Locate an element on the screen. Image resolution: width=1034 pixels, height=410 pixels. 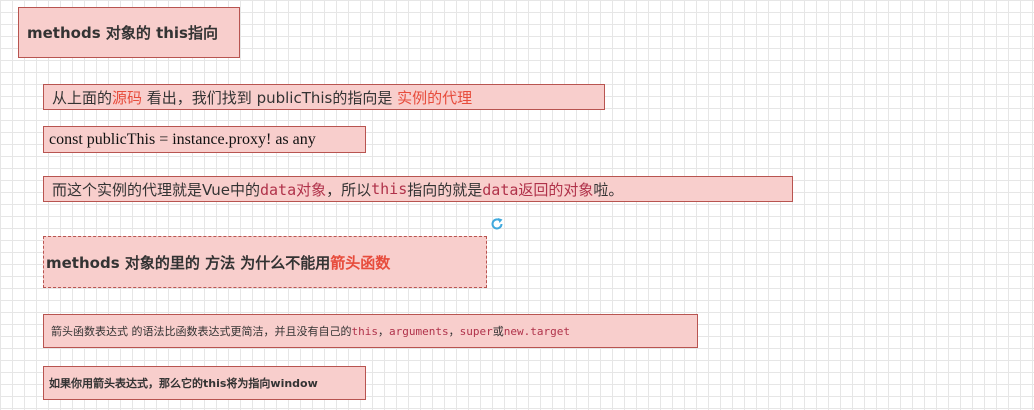
source-note-text-2: 看出，我们找到 publicThis的指向是 is located at coordinates (270, 97).